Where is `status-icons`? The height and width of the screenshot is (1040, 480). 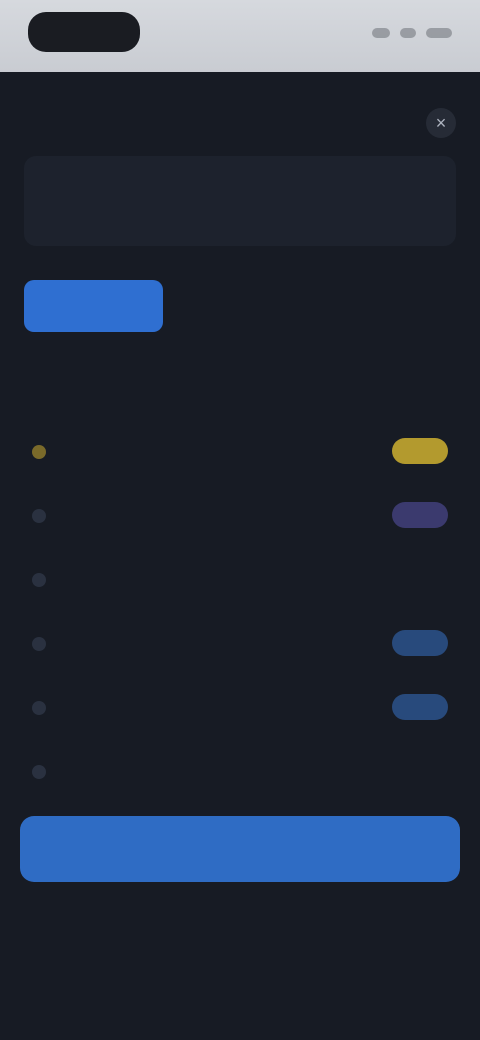
status-icons is located at coordinates (407, 33).